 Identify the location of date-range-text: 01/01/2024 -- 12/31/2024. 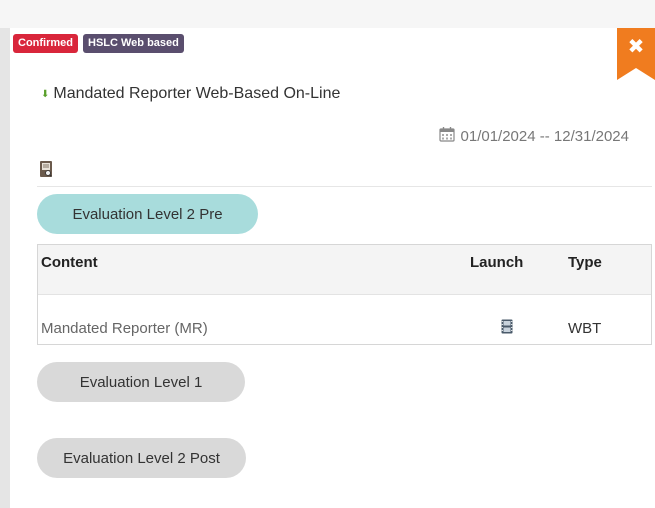
(544, 136).